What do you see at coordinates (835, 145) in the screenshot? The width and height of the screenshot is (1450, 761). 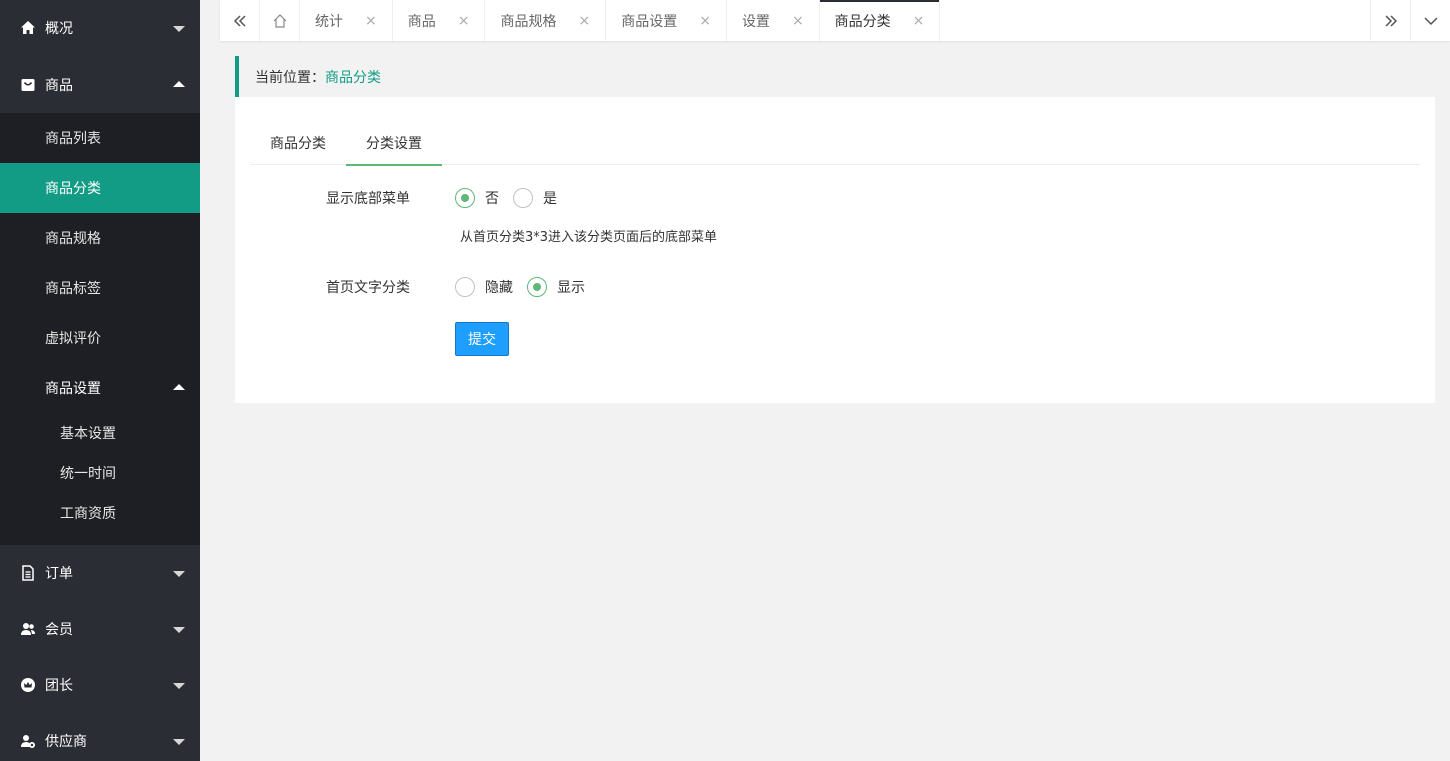 I see `content-tabs: 商品分类 分类设置` at bounding box center [835, 145].